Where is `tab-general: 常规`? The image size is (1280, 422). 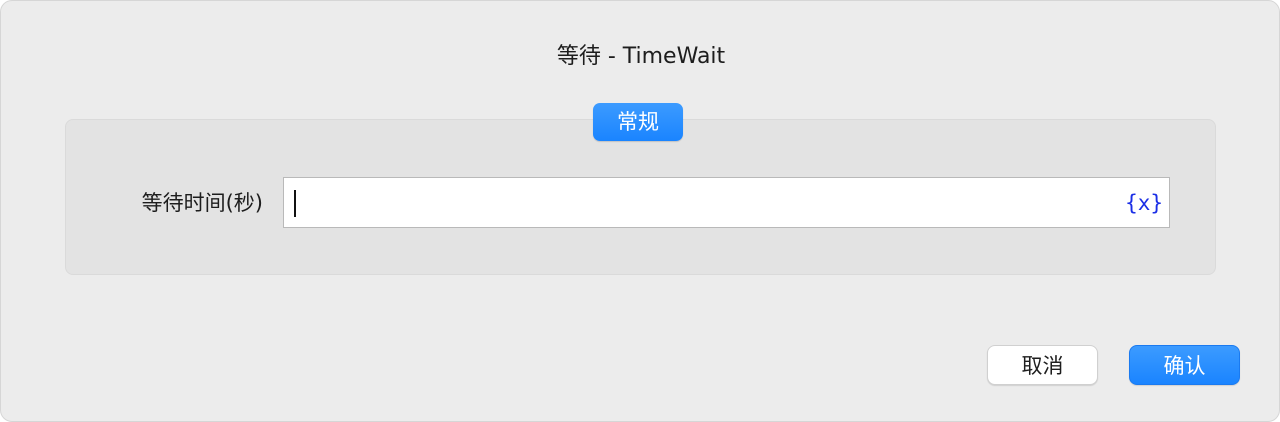
tab-general: 常规 is located at coordinates (638, 122).